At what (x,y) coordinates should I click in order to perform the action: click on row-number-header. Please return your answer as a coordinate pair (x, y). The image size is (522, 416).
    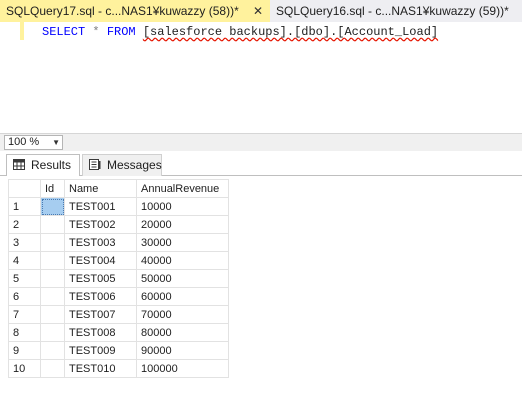
    Looking at the image, I should click on (24, 188).